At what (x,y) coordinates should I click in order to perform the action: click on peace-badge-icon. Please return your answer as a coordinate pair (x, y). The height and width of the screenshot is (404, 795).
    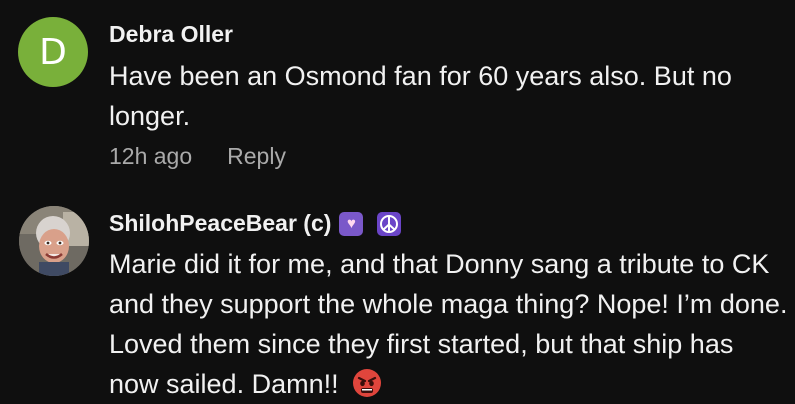
    Looking at the image, I should click on (389, 223).